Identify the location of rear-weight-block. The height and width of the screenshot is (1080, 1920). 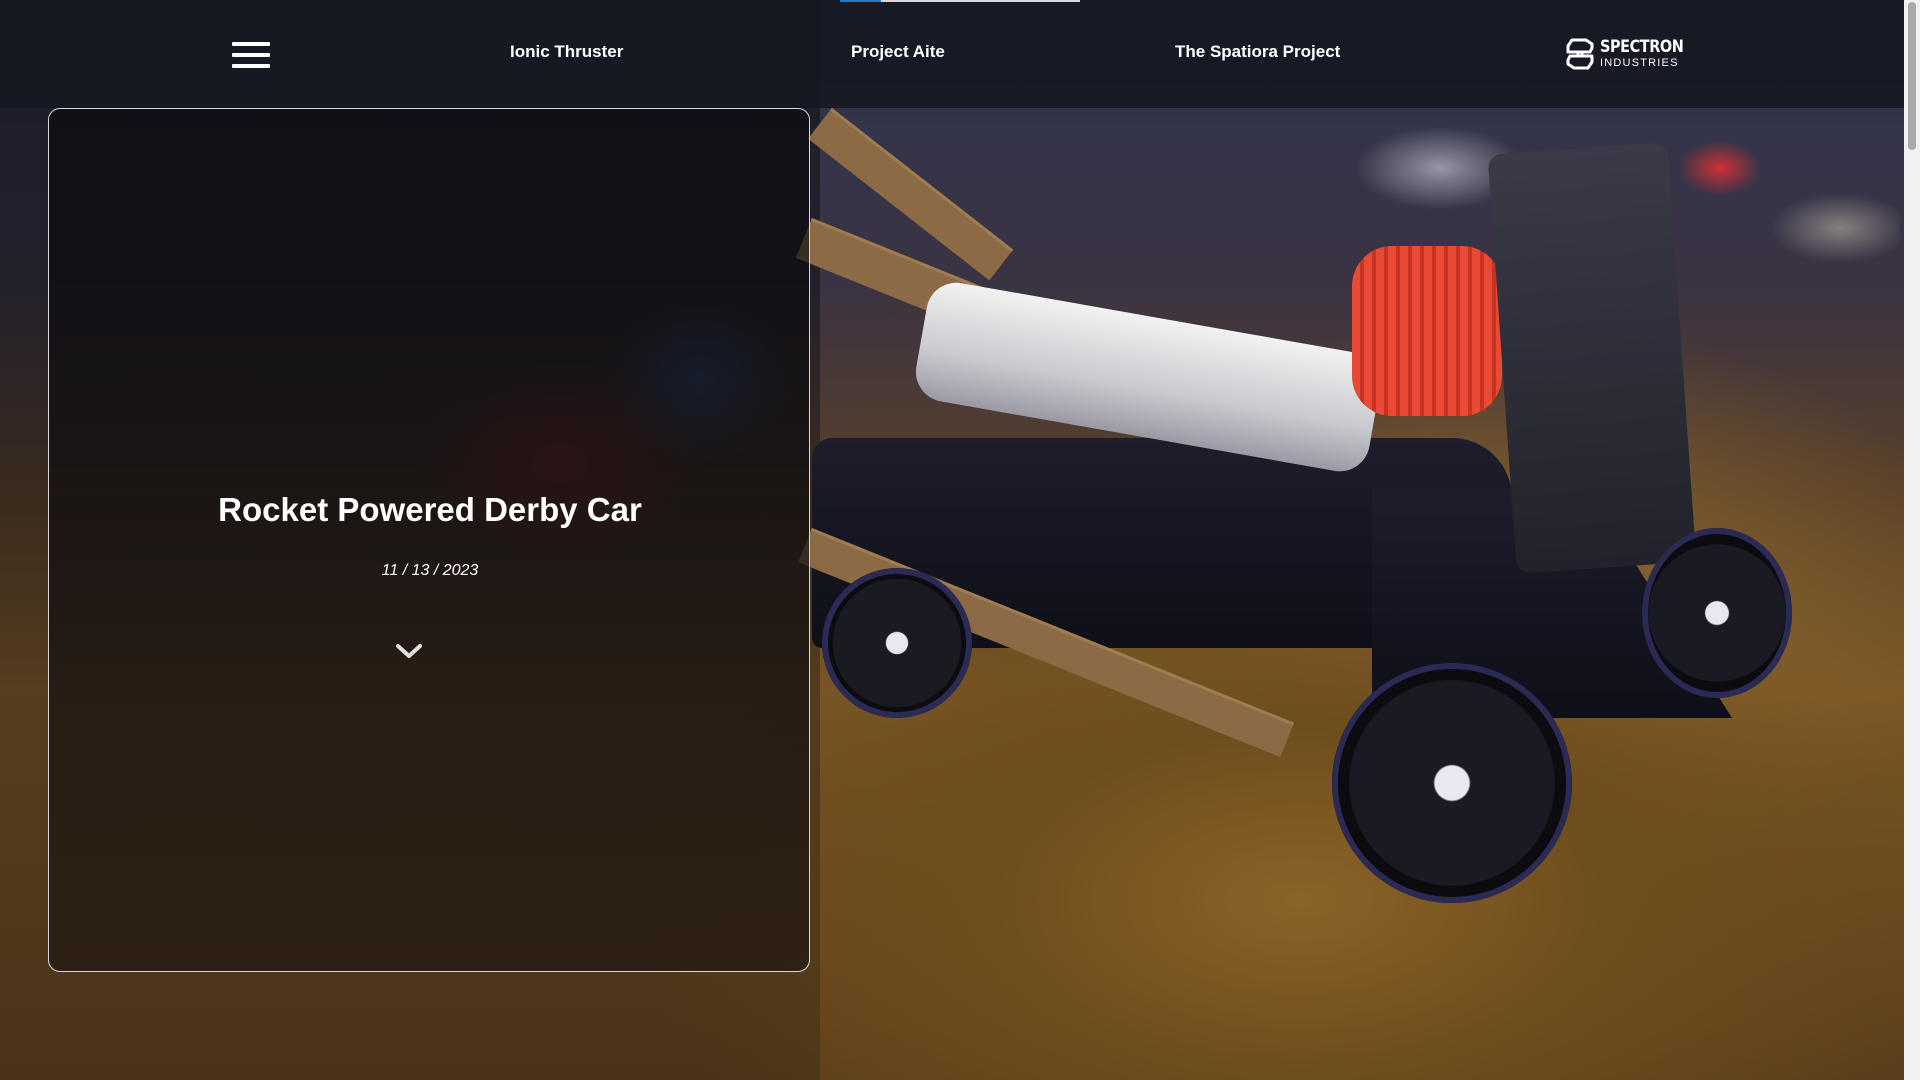
(1592, 358).